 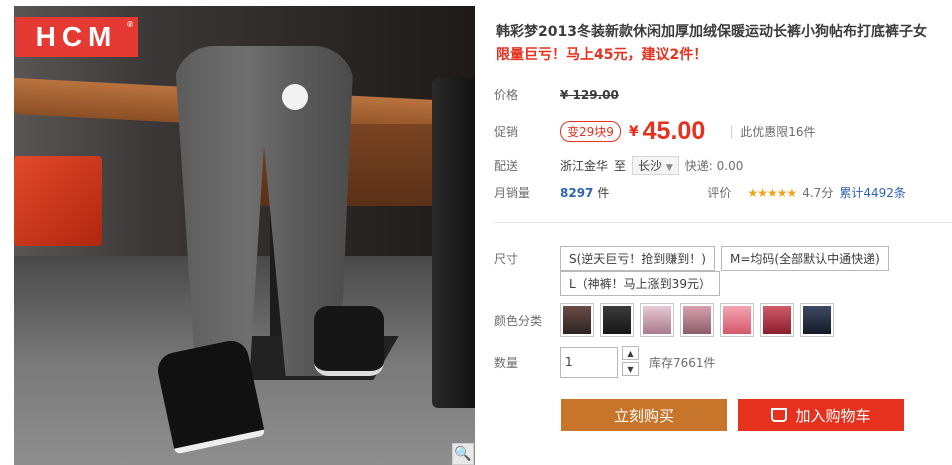 What do you see at coordinates (577, 192) in the screenshot?
I see `monthly-sales-count: 8297` at bounding box center [577, 192].